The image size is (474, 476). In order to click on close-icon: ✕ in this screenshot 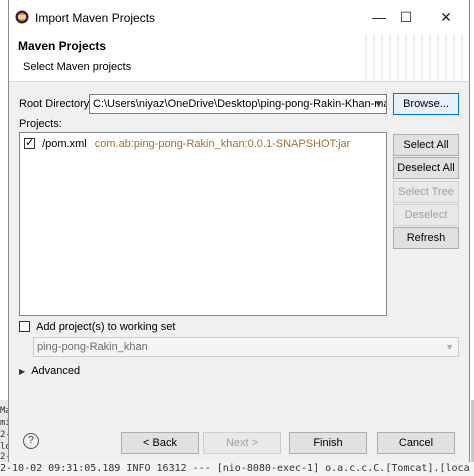, I will do `click(446, 17)`.